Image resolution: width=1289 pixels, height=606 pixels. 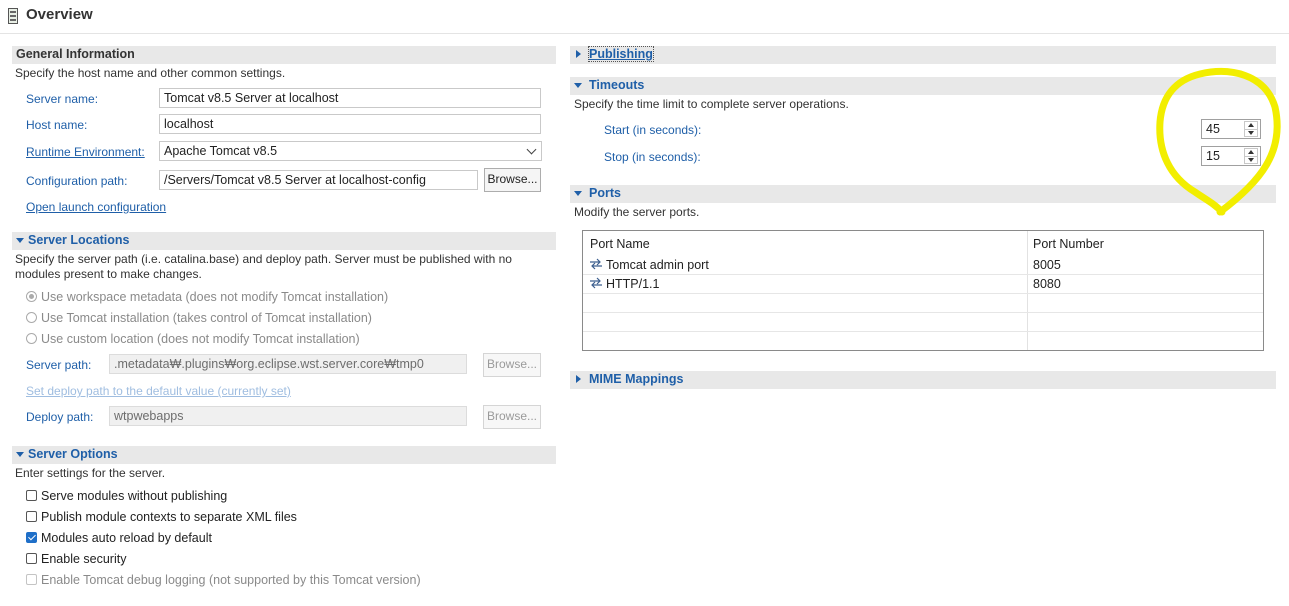 What do you see at coordinates (657, 265) in the screenshot?
I see `port-name-cell: Tomcat admin port` at bounding box center [657, 265].